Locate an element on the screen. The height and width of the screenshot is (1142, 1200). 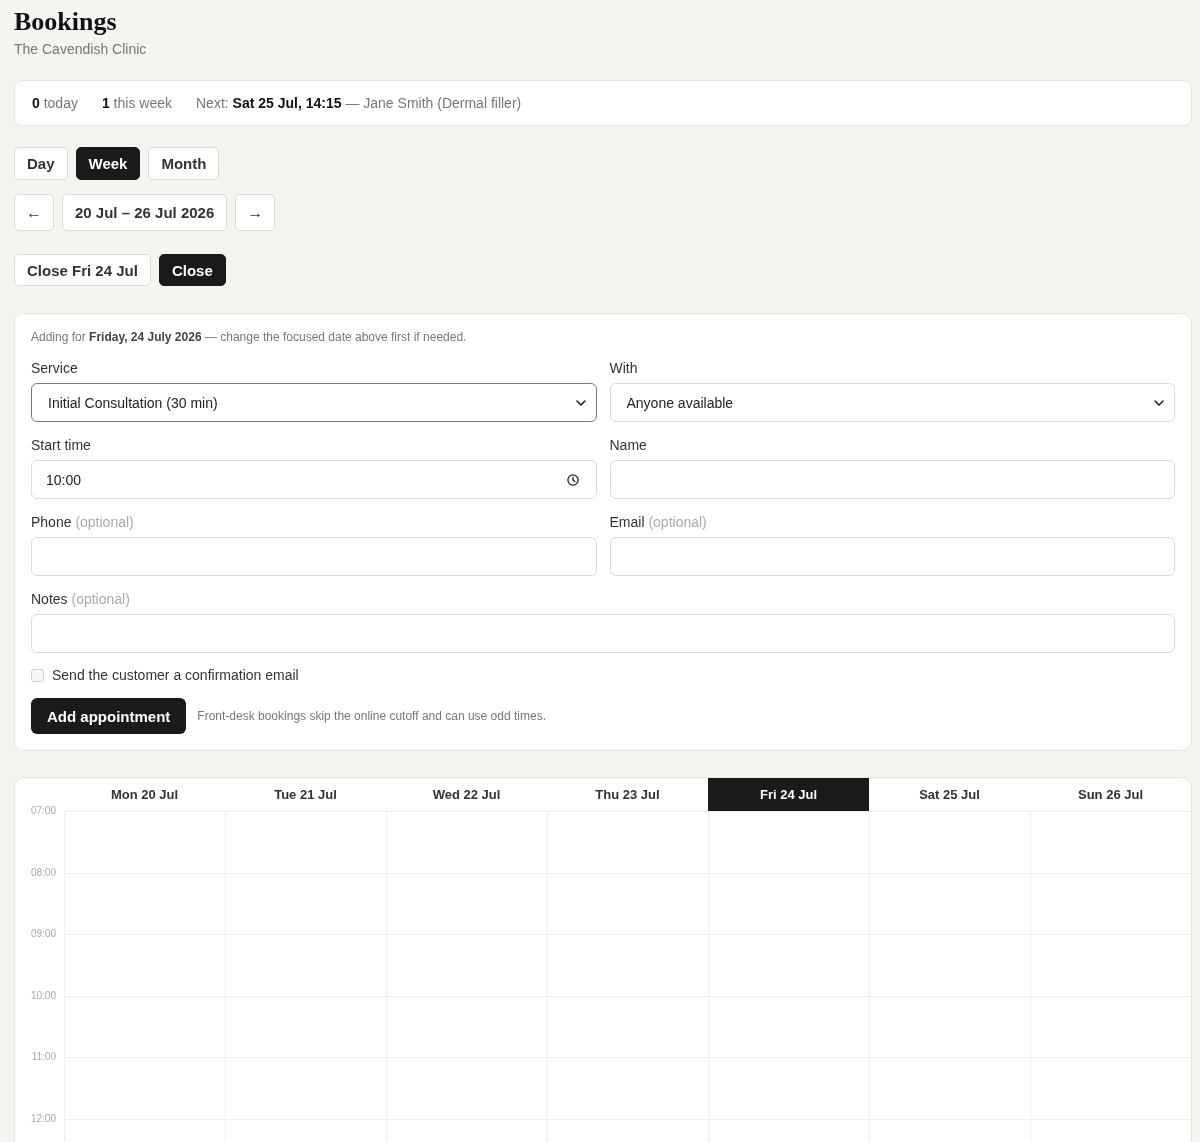
view-tab: Month is located at coordinates (184, 163).